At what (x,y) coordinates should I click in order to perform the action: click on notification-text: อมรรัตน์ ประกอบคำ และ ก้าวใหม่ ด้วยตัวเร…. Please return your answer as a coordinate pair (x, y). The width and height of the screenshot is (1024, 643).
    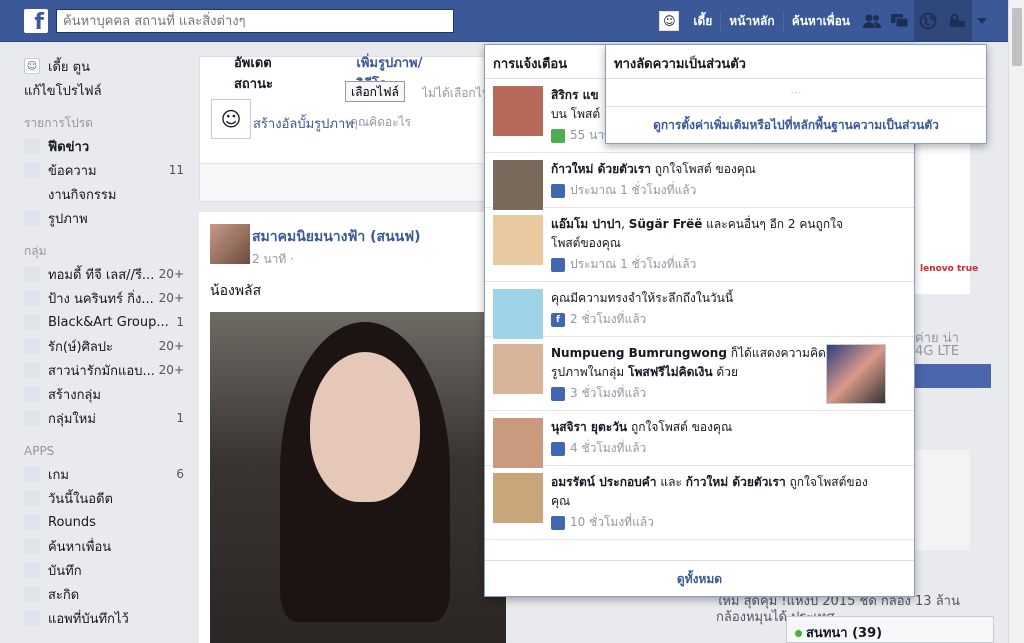
    Looking at the image, I should click on (709, 491).